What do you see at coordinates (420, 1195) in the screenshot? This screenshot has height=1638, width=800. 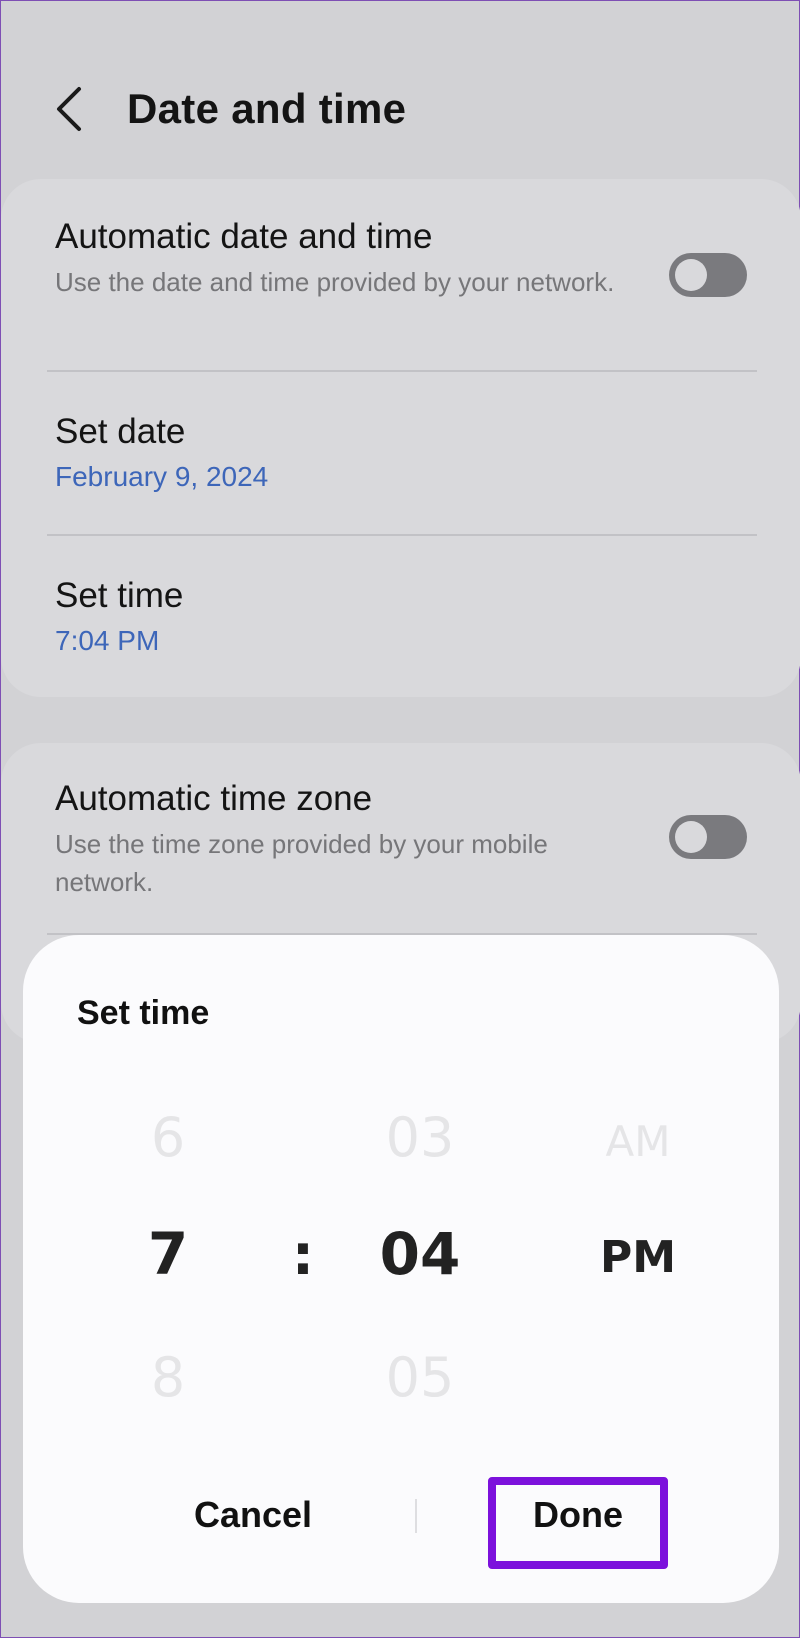 I see `minute-picker: 03 04 05` at bounding box center [420, 1195].